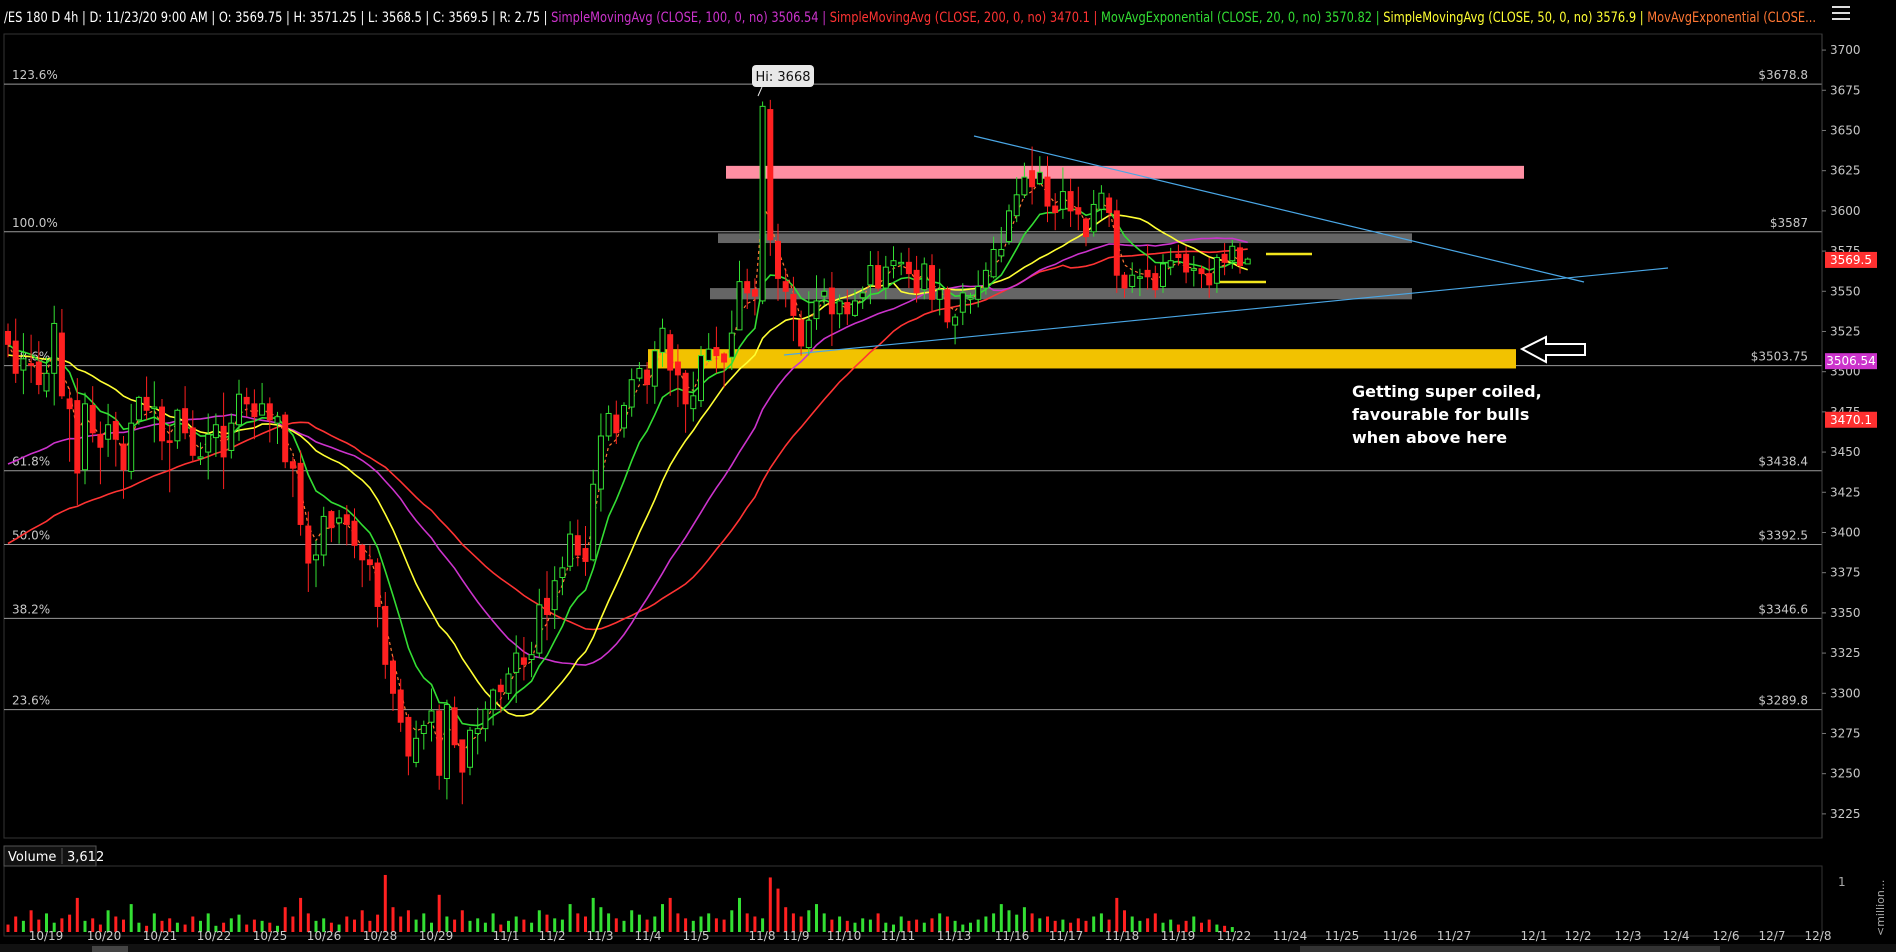  What do you see at coordinates (110, 949) in the screenshot?
I see `scrollbar-thumb-left` at bounding box center [110, 949].